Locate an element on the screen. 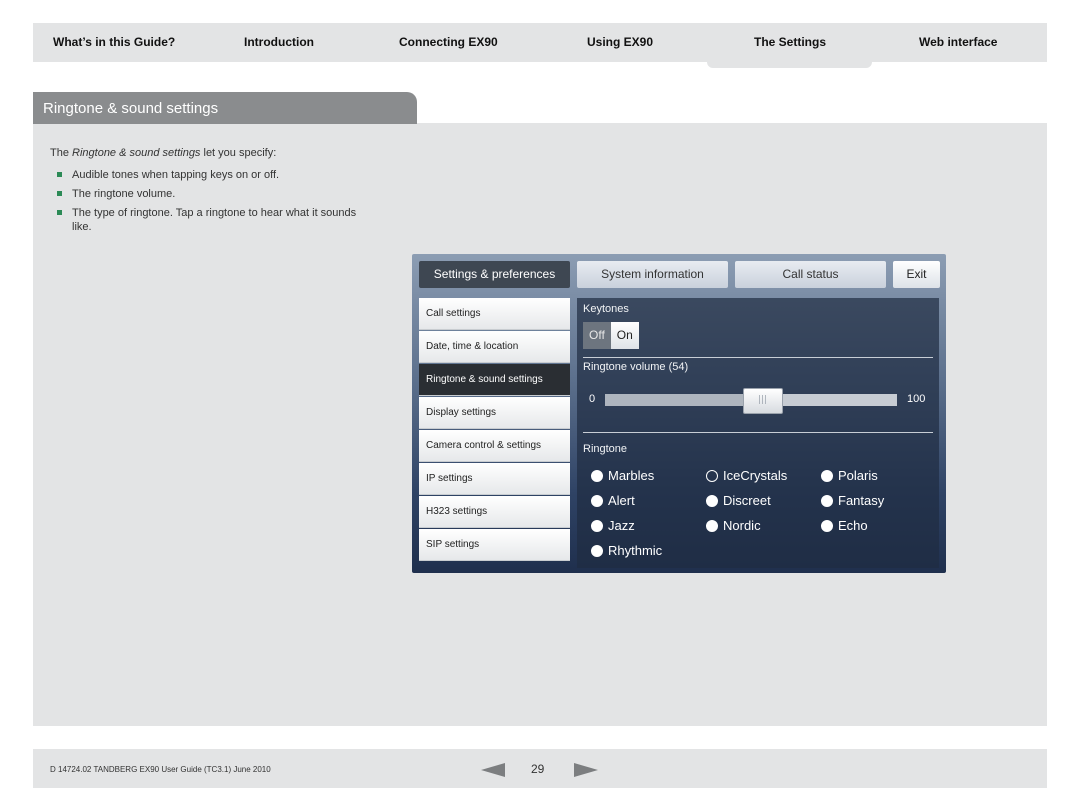 This screenshot has width=1080, height=811. ringtone-option-label: Rhythmic is located at coordinates (635, 550).